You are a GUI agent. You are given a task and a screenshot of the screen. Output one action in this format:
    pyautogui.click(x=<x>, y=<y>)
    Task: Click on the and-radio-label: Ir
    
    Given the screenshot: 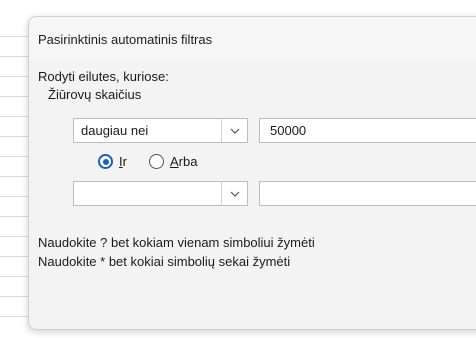 What is the action you would take?
    pyautogui.click(x=123, y=161)
    